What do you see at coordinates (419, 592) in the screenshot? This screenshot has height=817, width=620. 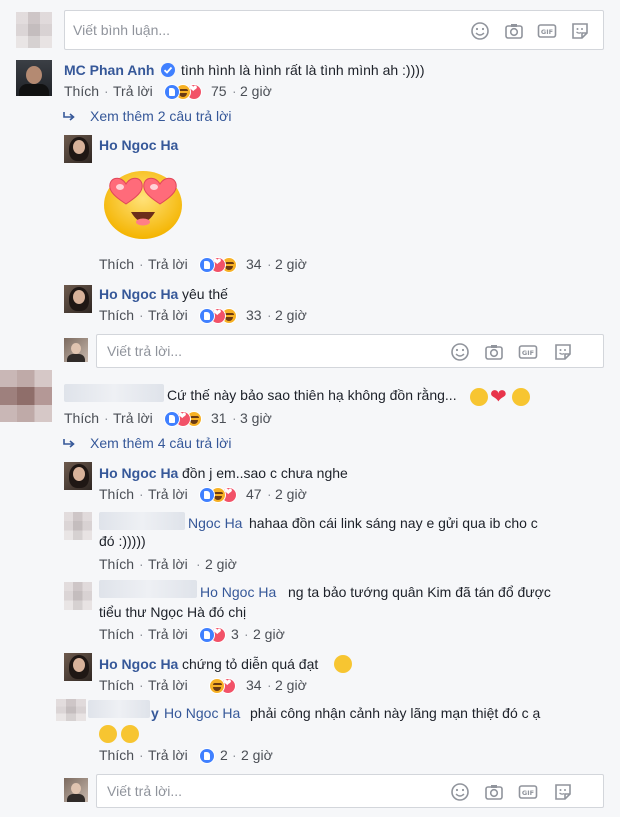 I see `reply-text-line1: ng ta bảo tướng quân Kim đã tán đổ được` at bounding box center [419, 592].